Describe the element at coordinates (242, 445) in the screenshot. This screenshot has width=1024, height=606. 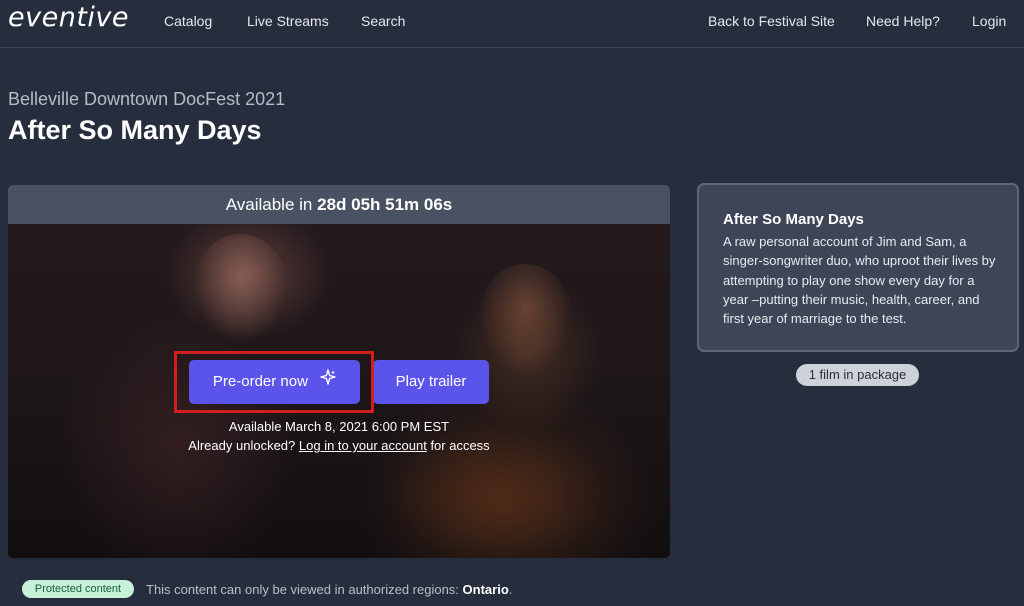
I see `access-prefix: Already unlocked?` at that location.